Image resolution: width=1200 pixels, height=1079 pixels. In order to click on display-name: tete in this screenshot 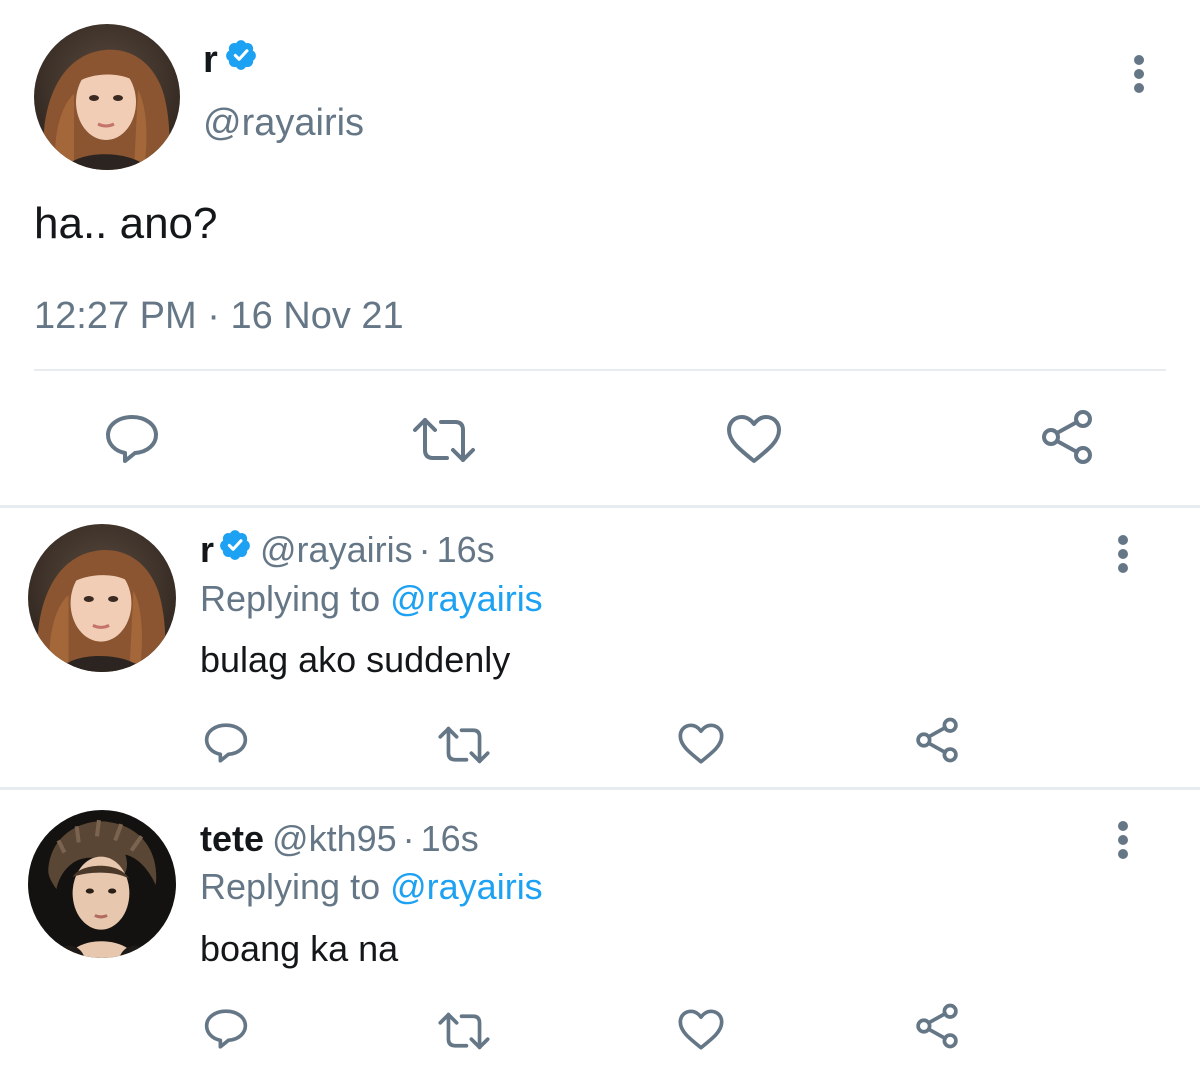, I will do `click(232, 839)`.